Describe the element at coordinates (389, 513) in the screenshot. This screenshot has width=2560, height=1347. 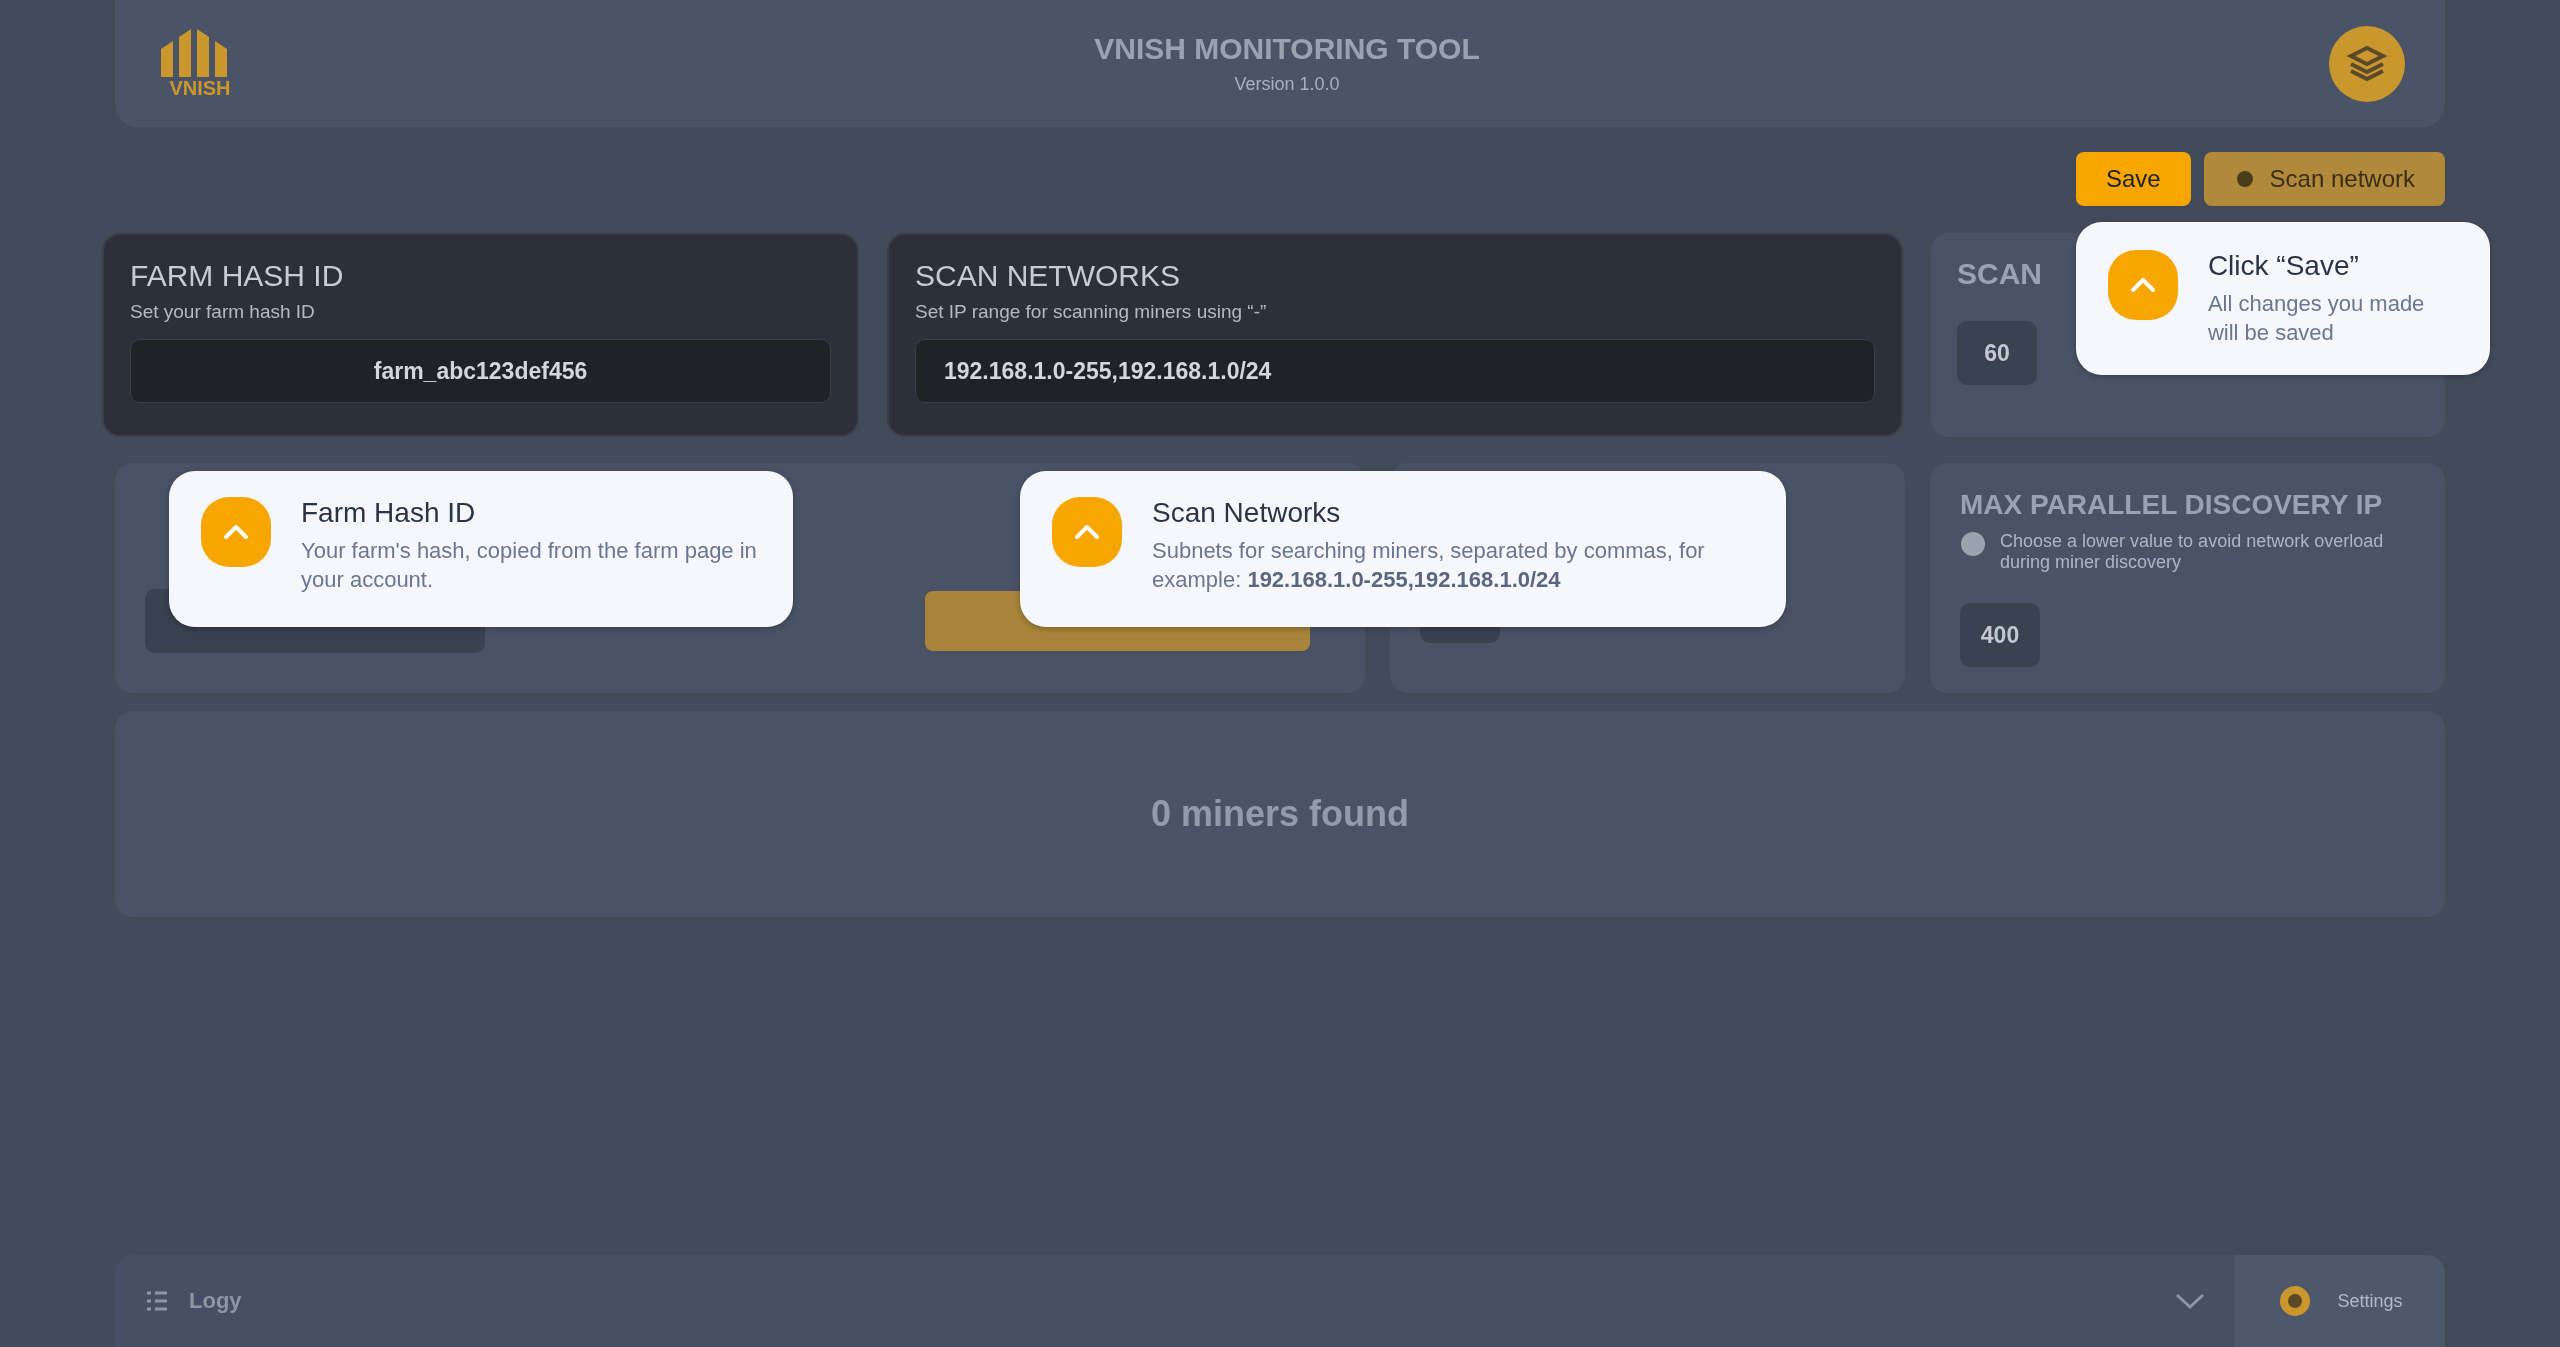
I see `tooltip-title: Farm Hash ID` at that location.